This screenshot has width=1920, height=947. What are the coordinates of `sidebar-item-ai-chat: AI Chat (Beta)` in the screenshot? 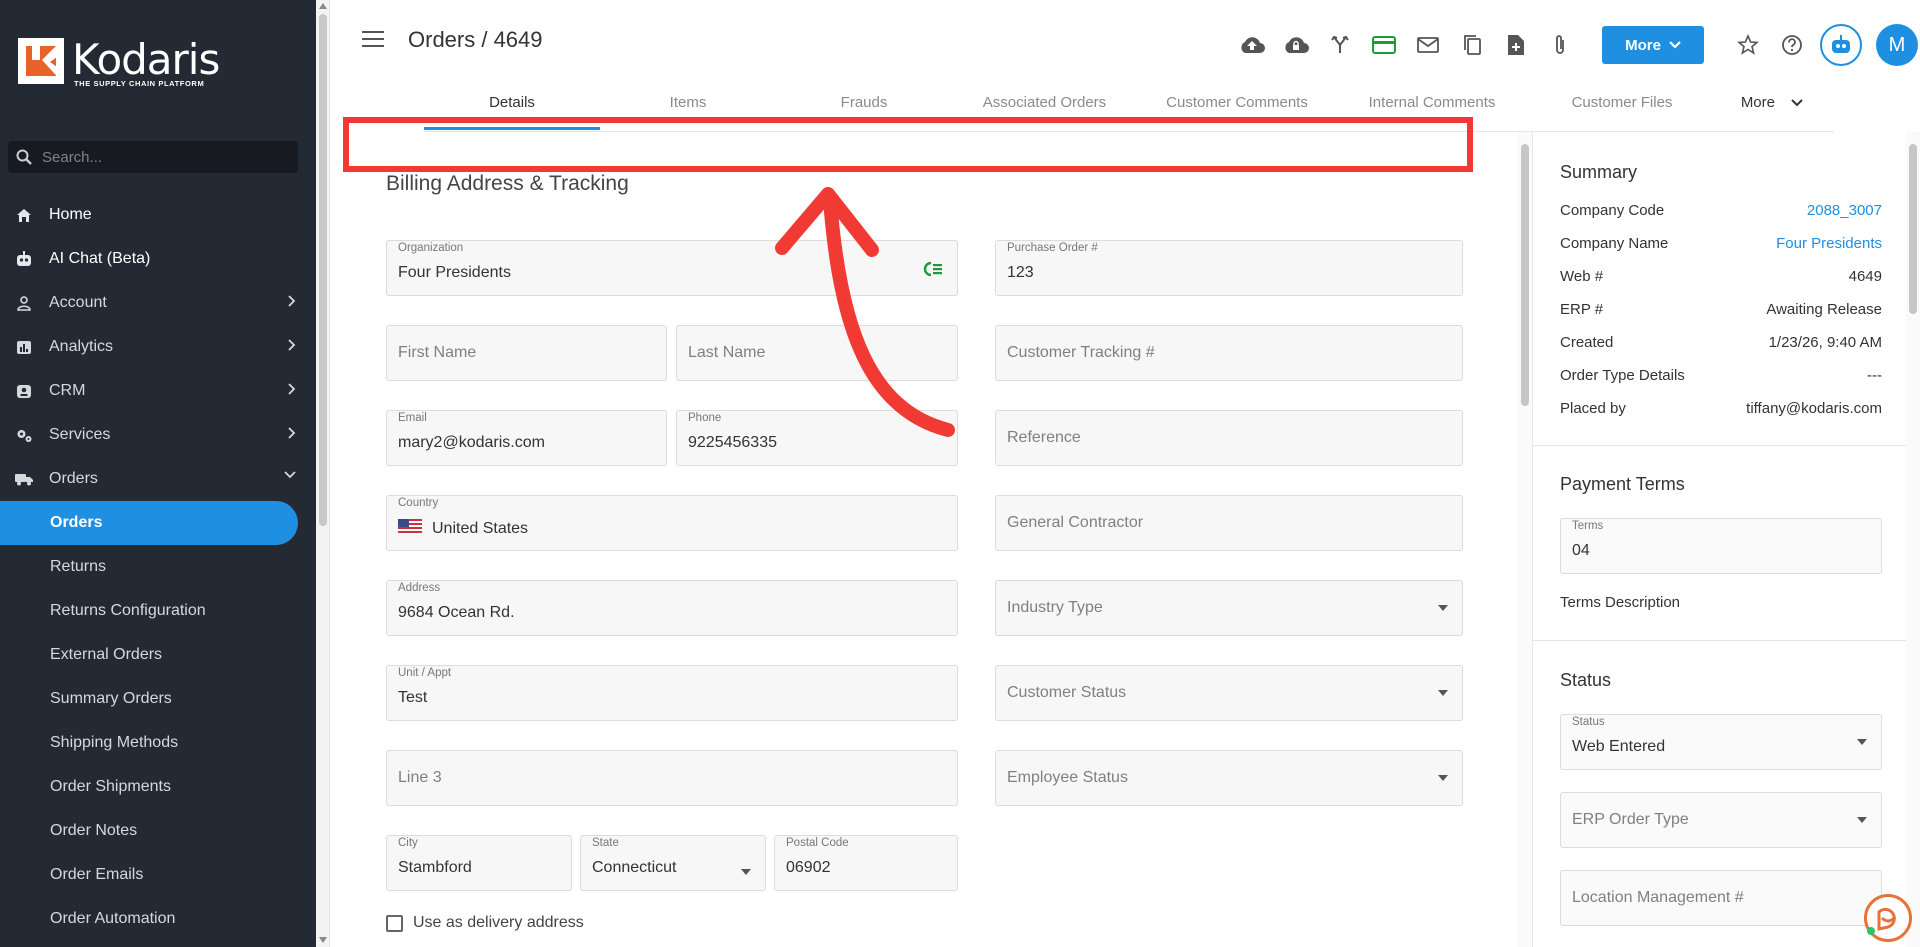 It's located at (158, 259).